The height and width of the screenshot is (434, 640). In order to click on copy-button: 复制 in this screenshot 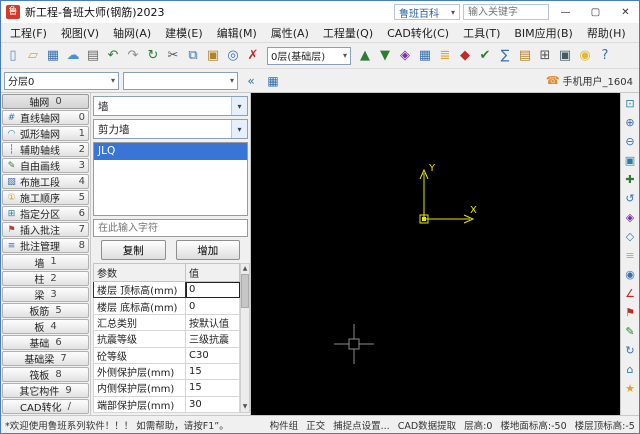, I will do `click(133, 250)`.